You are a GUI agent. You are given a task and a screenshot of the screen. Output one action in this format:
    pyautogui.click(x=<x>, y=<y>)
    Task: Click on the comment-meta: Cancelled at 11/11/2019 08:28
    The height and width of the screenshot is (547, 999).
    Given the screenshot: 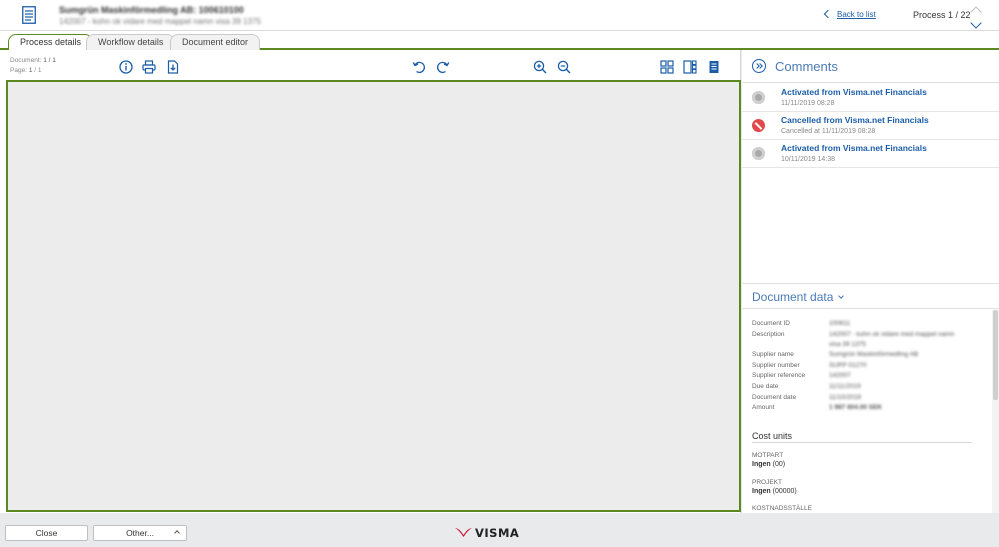 What is the action you would take?
    pyautogui.click(x=828, y=131)
    